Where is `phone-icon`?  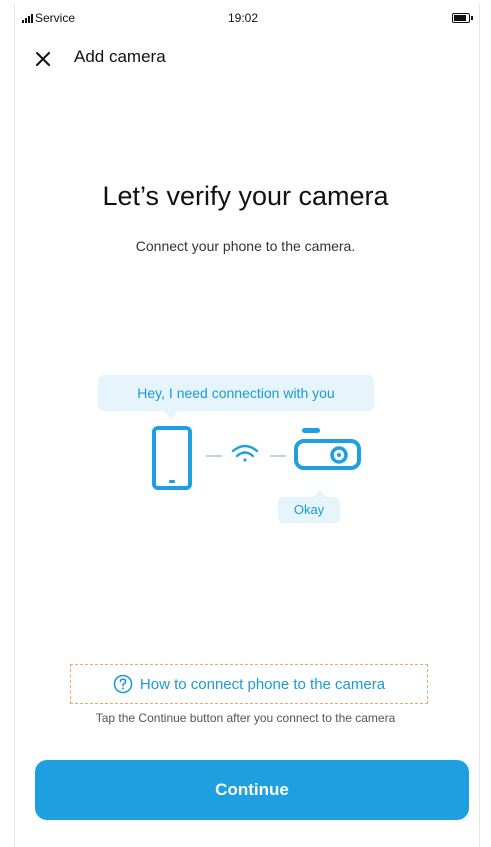
phone-icon is located at coordinates (172, 458).